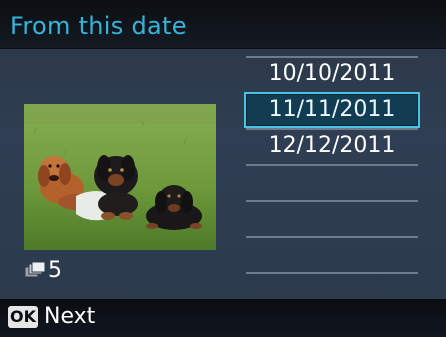 Image resolution: width=446 pixels, height=337 pixels. I want to click on photo-count-value: 5, so click(55, 270).